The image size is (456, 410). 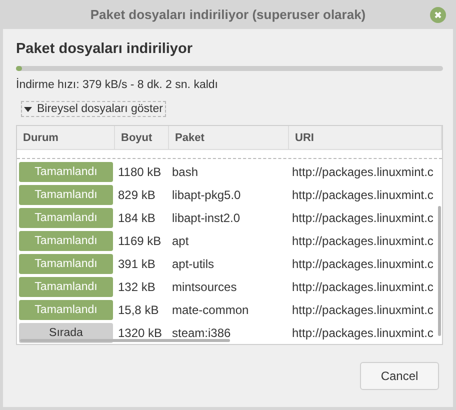 I want to click on column-header: Durum, so click(x=66, y=137).